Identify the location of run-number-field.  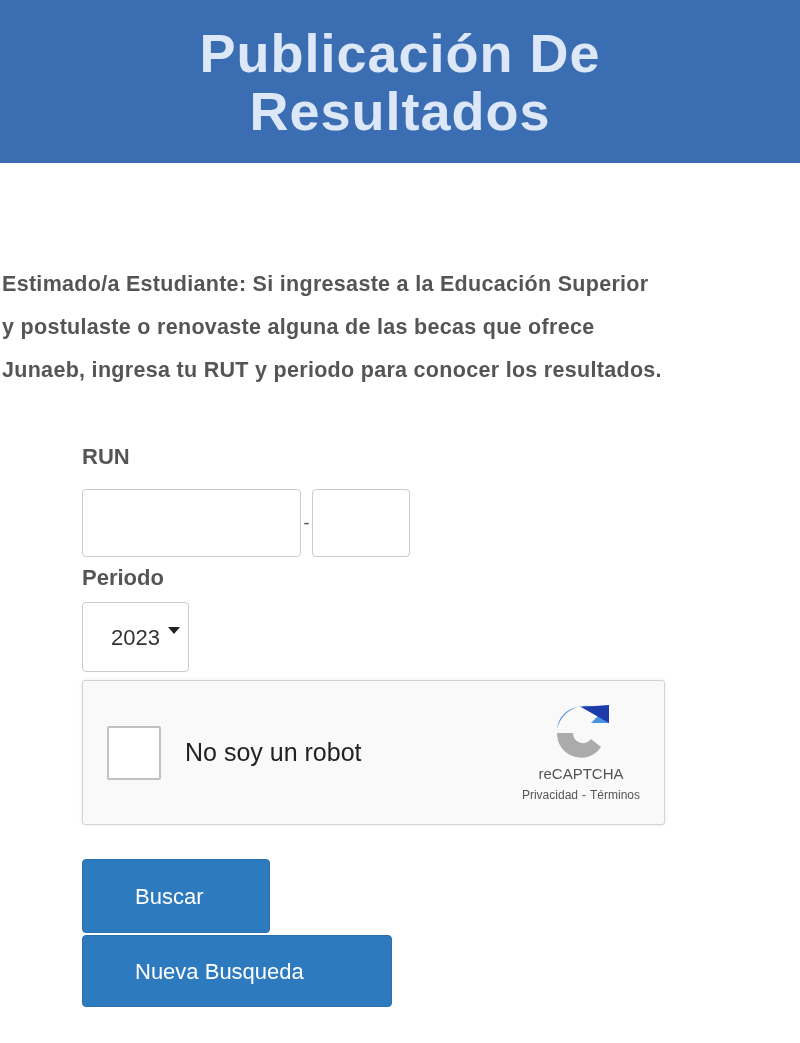
(191, 523).